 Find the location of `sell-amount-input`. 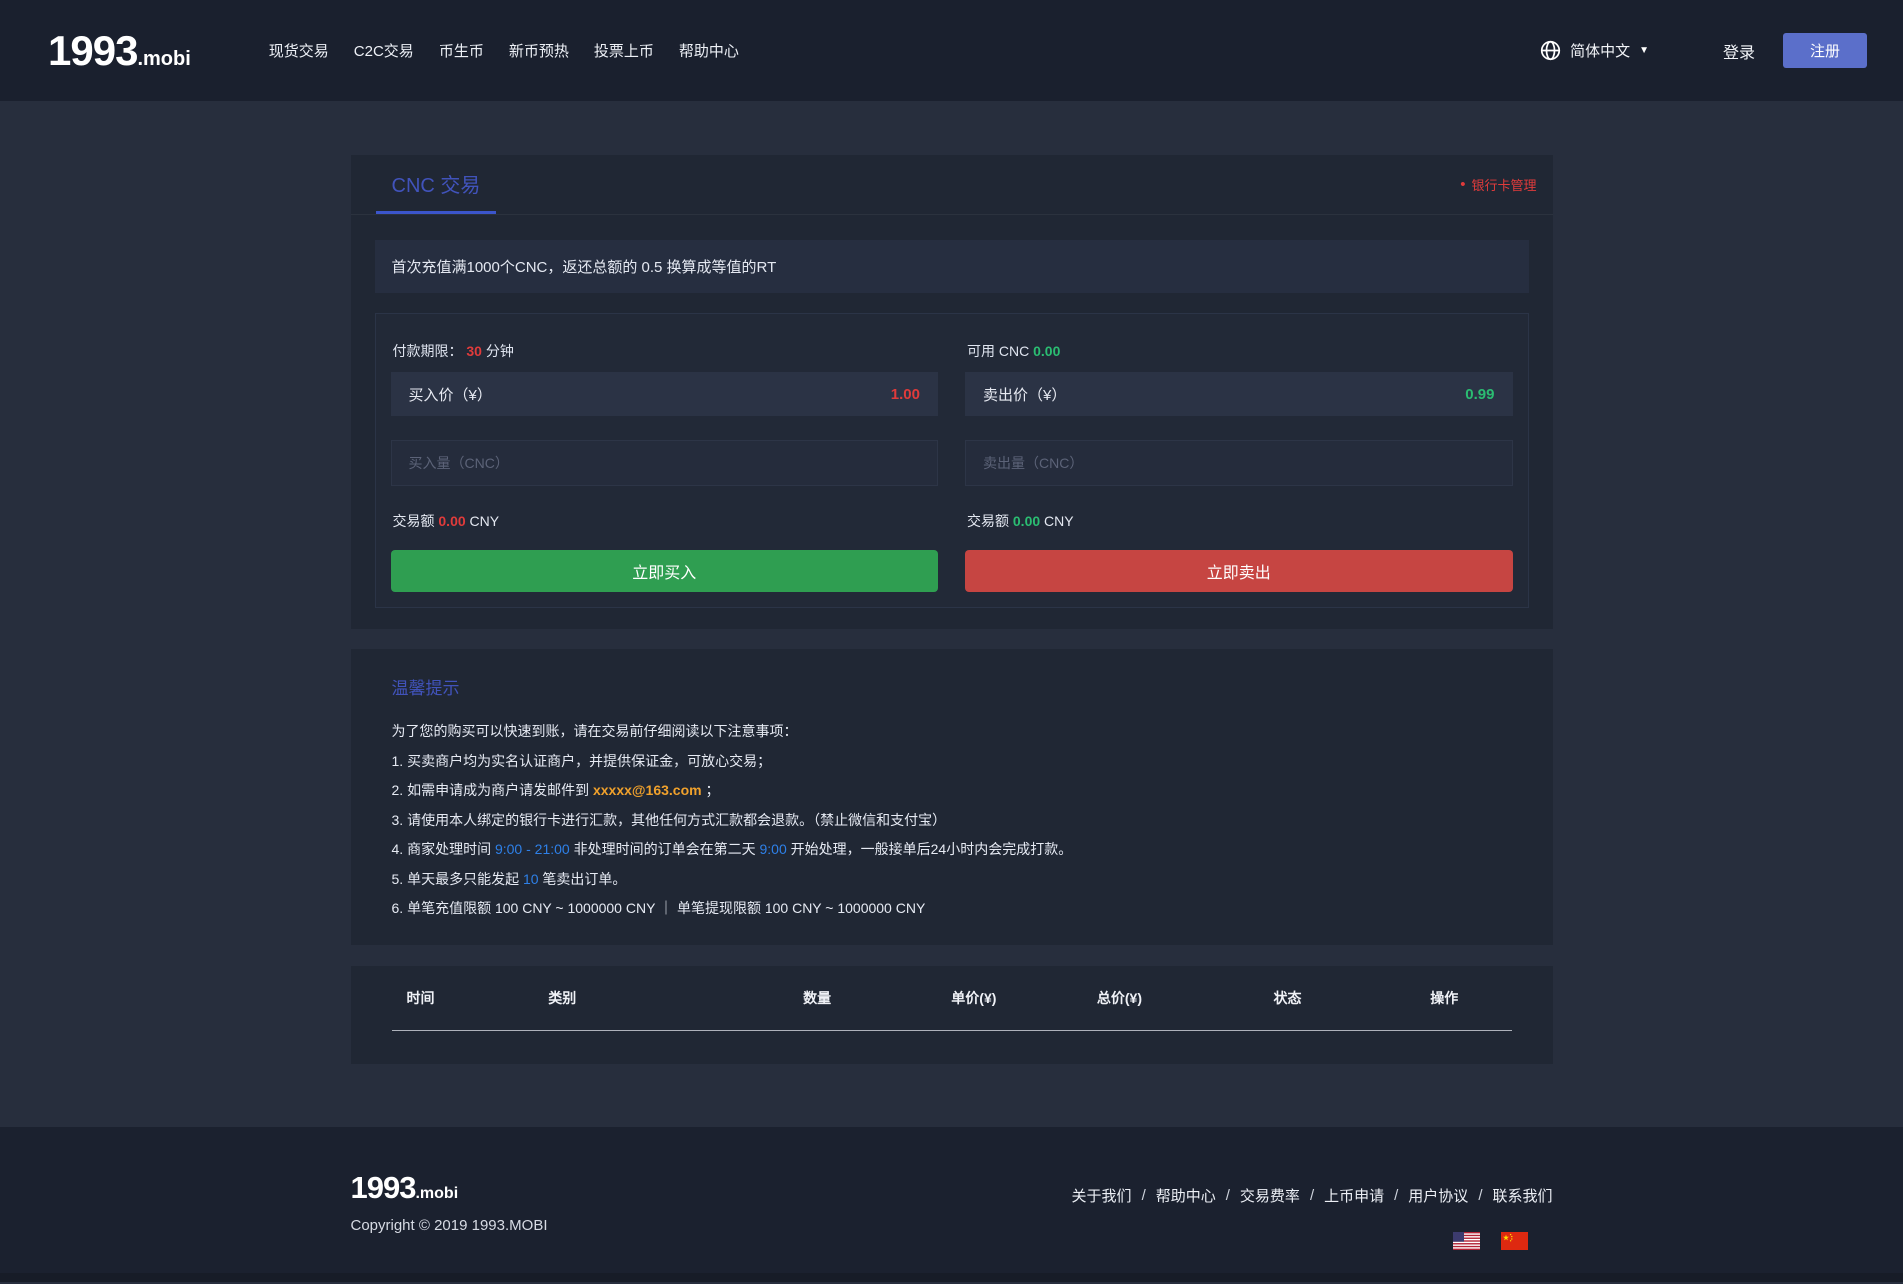

sell-amount-input is located at coordinates (1239, 463).